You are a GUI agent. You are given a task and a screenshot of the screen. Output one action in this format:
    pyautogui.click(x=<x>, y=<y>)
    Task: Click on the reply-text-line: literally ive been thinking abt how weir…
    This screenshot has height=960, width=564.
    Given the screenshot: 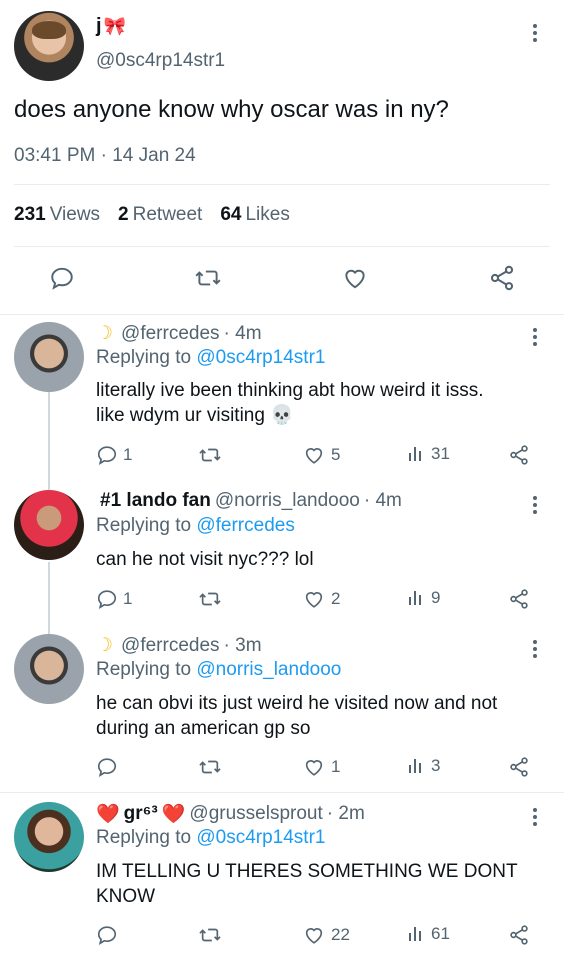 What is the action you would take?
    pyautogui.click(x=290, y=390)
    